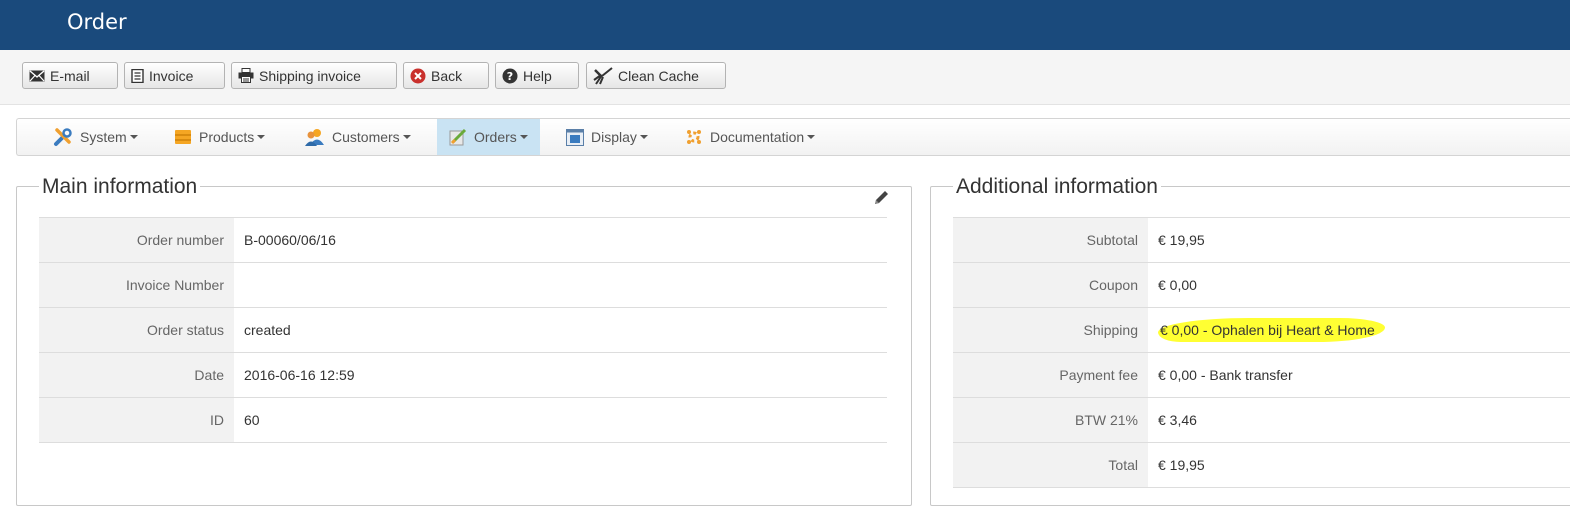  What do you see at coordinates (63, 137) in the screenshot?
I see `wrench-icon` at bounding box center [63, 137].